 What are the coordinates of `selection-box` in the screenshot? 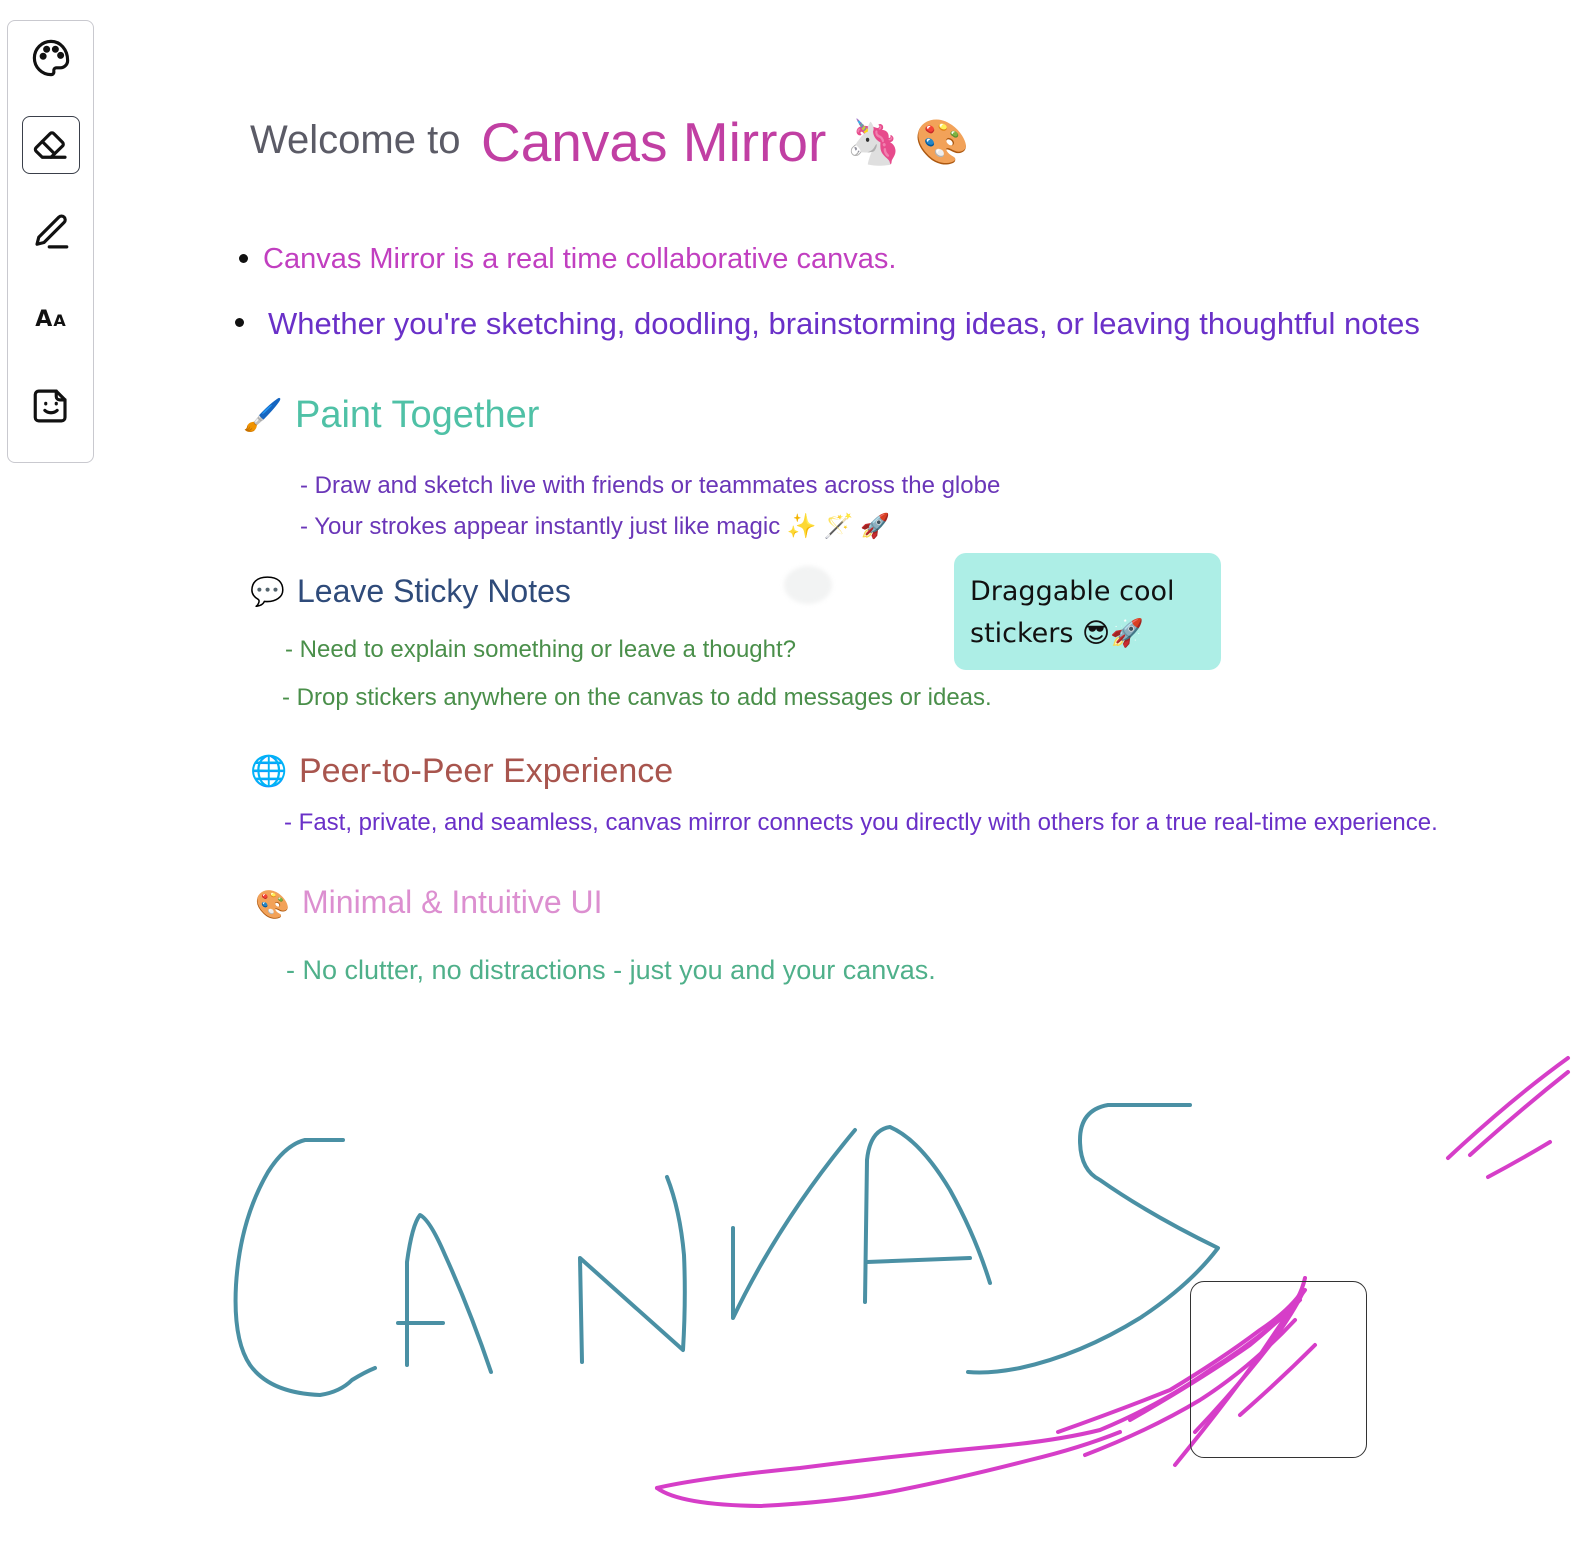 It's located at (1278, 1369).